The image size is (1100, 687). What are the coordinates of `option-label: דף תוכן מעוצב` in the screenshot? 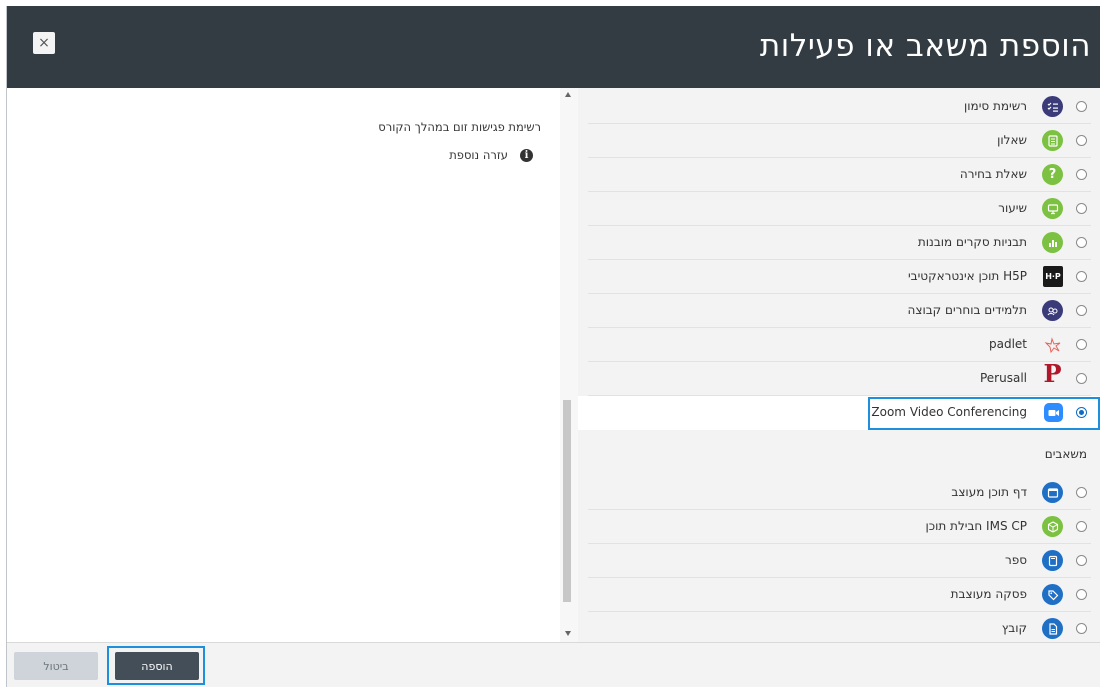 It's located at (989, 492).